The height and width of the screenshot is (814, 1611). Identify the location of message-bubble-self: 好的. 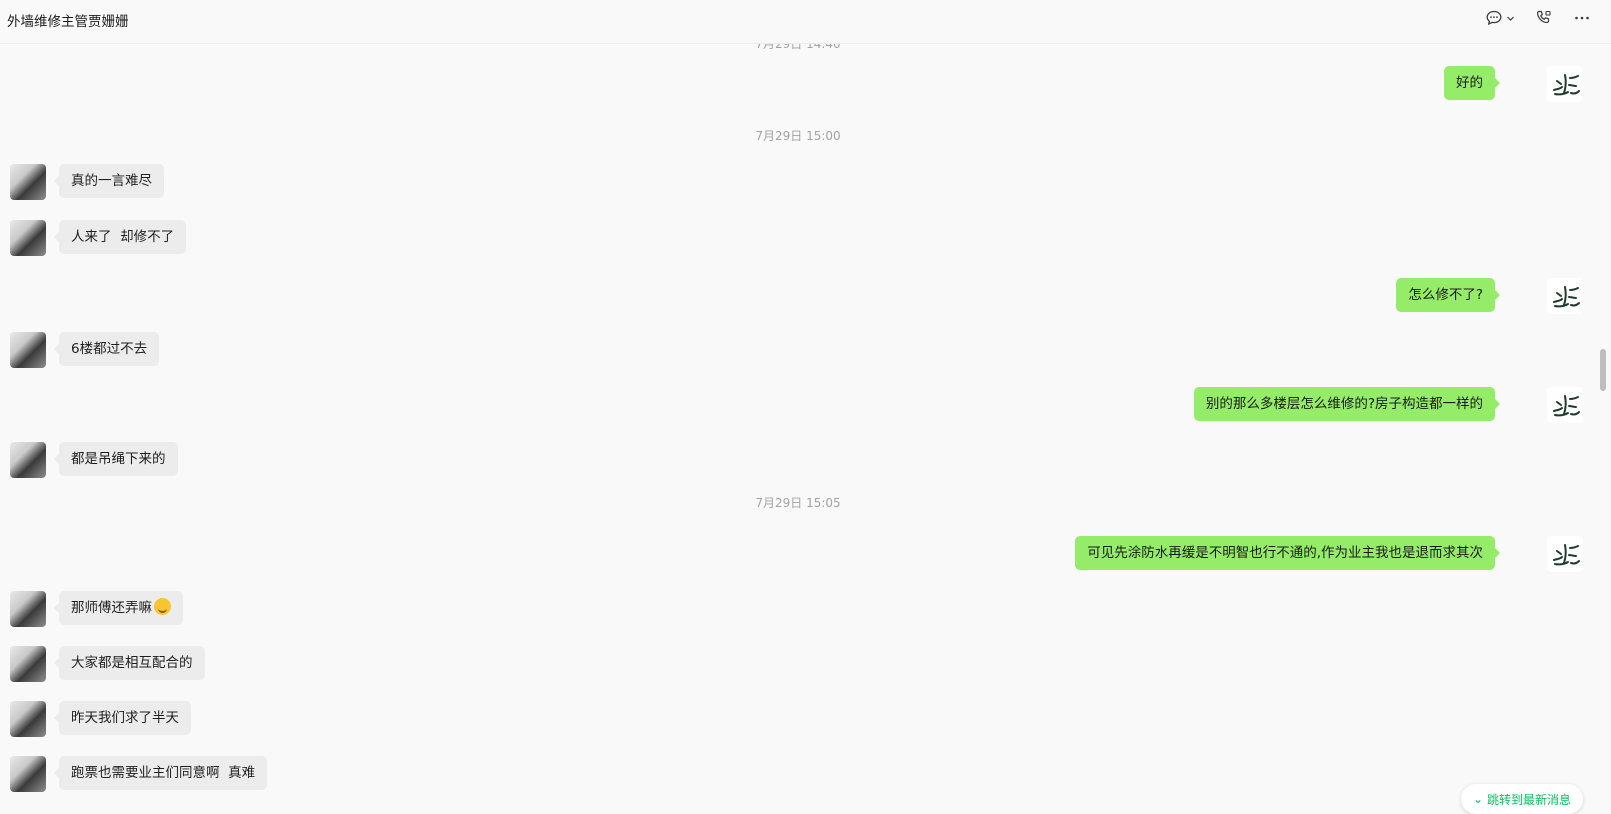
(1472, 83).